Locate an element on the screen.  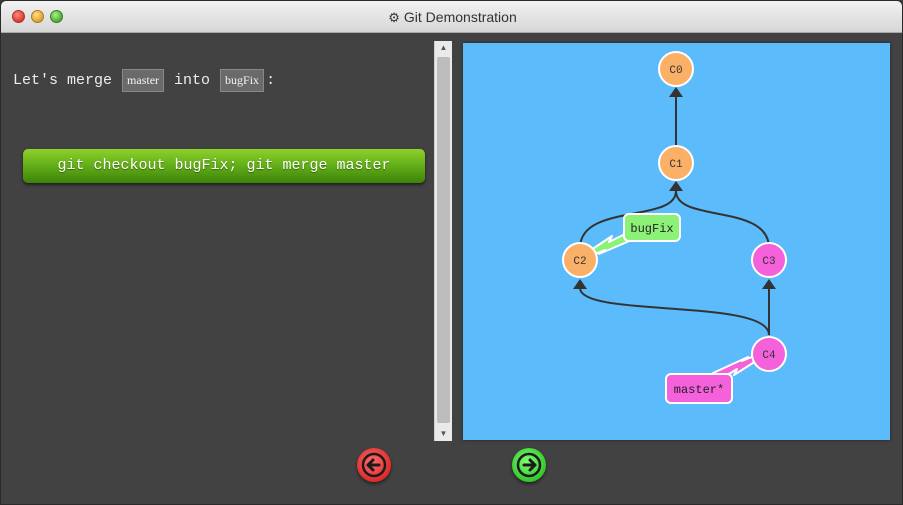
window-title-text: Git Demonstration is located at coordinates (460, 17).